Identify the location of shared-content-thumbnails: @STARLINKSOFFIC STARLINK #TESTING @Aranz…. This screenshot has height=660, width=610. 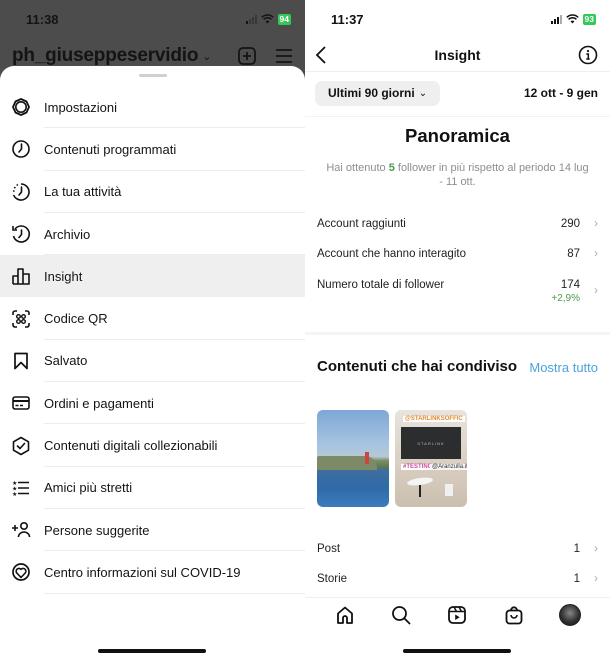
(392, 458).